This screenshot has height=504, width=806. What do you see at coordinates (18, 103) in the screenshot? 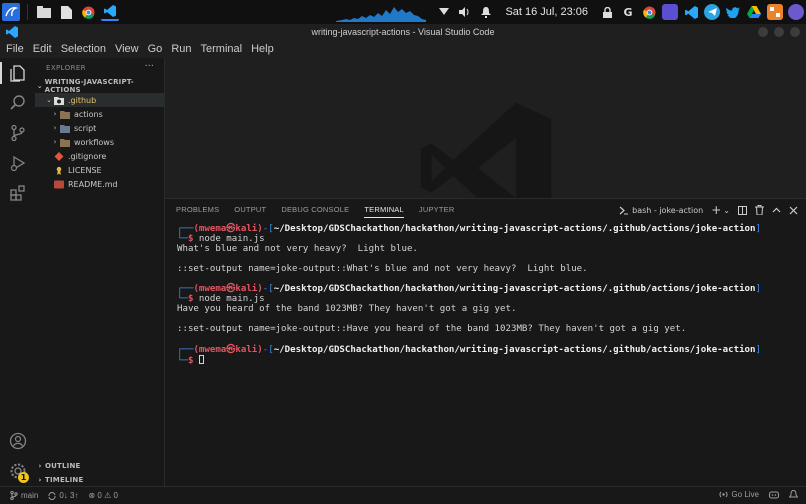
I see `search-icon` at bounding box center [18, 103].